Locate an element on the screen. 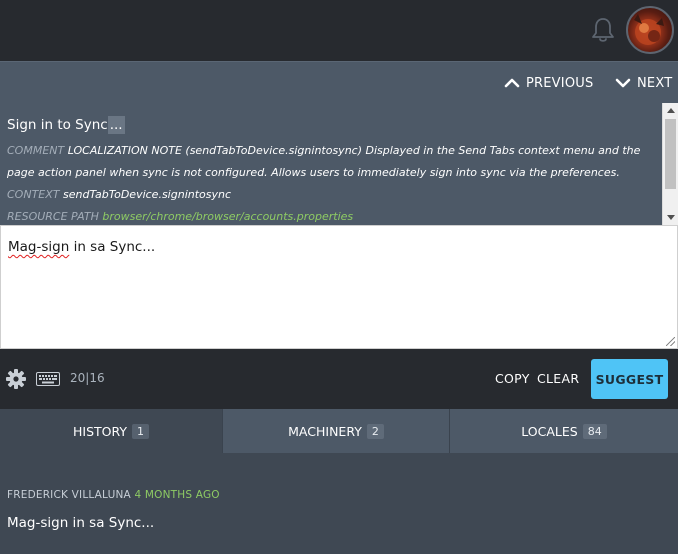 The width and height of the screenshot is (678, 554). user-avatar is located at coordinates (650, 30).